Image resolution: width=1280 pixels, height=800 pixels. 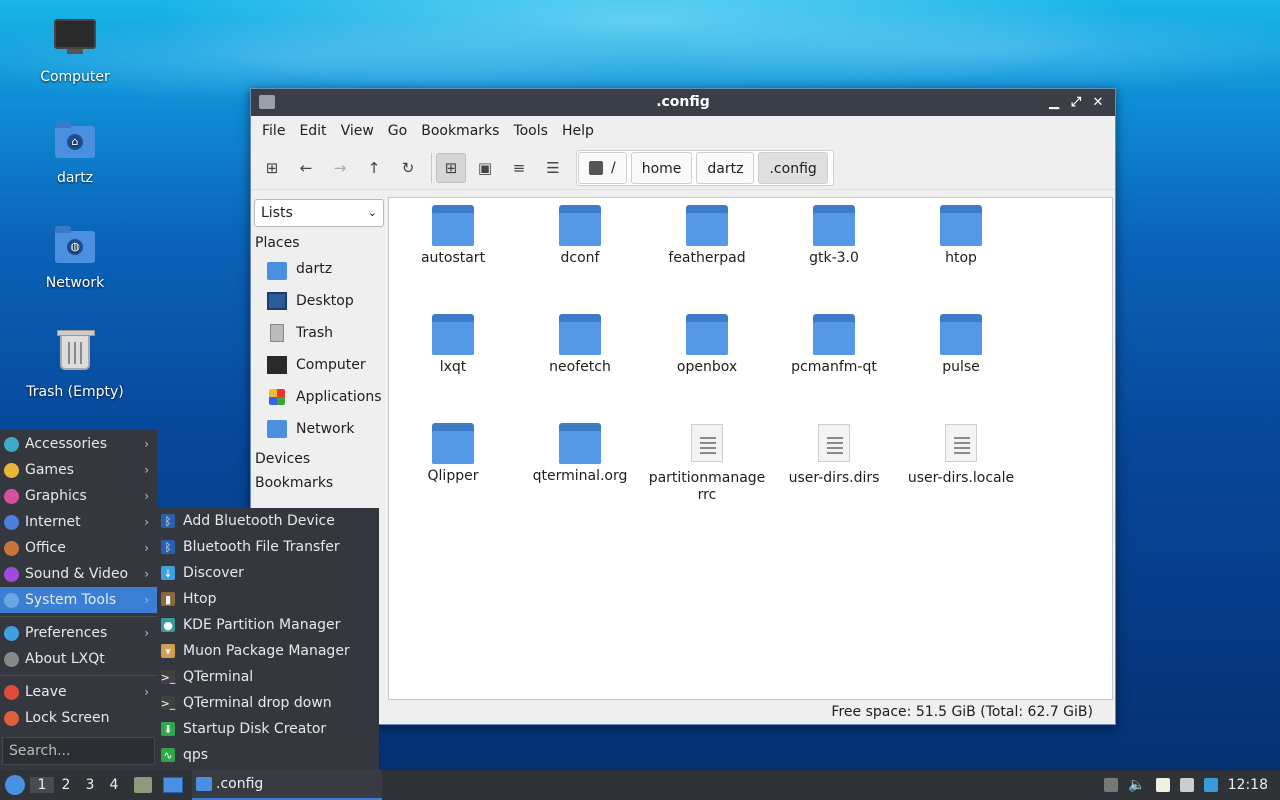 I want to click on submenu-item-qterminal: >_ QTerminal, so click(x=268, y=677).